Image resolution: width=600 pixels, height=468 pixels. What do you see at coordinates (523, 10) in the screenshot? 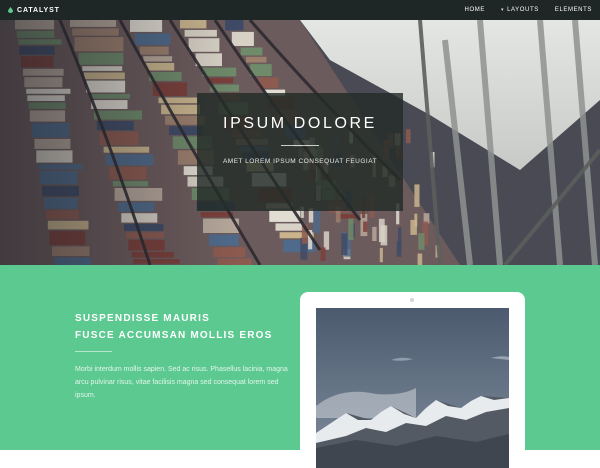
I see `nav-link-layouts-label: LAYOUTS` at bounding box center [523, 10].